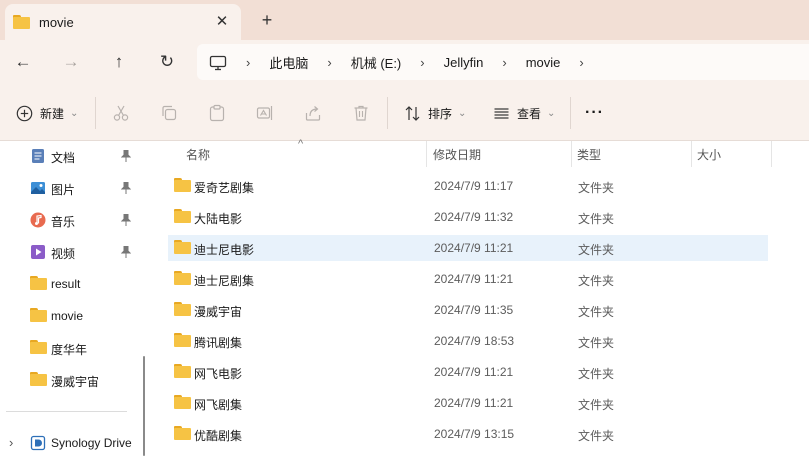 This screenshot has width=809, height=456. Describe the element at coordinates (71, 62) in the screenshot. I see `forward-button: →` at that location.